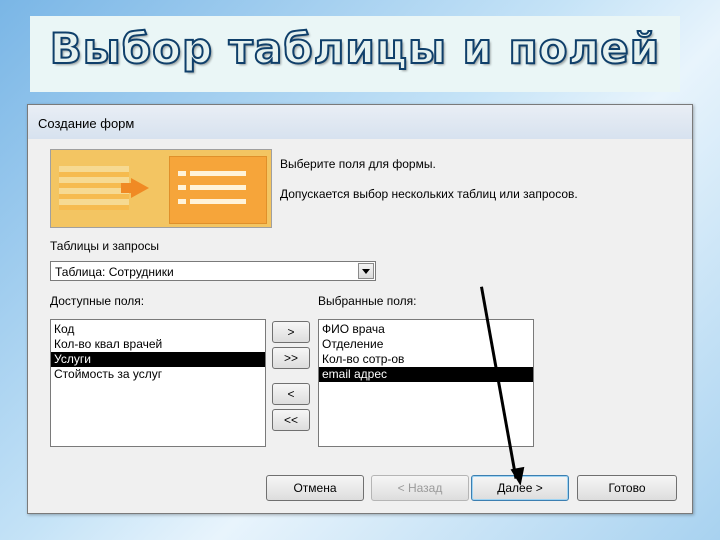 The image size is (720, 540). Describe the element at coordinates (158, 359) in the screenshot. I see `list-item: Услуги` at that location.